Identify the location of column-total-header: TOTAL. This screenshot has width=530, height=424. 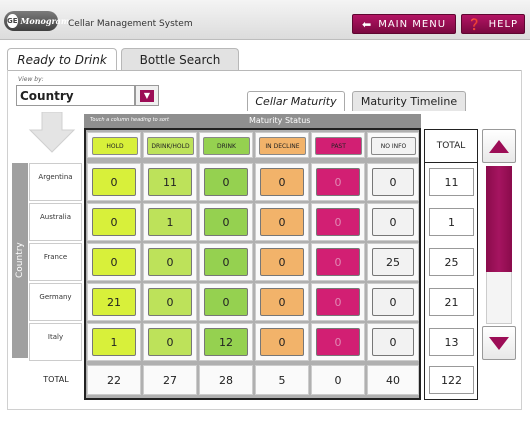
(451, 146).